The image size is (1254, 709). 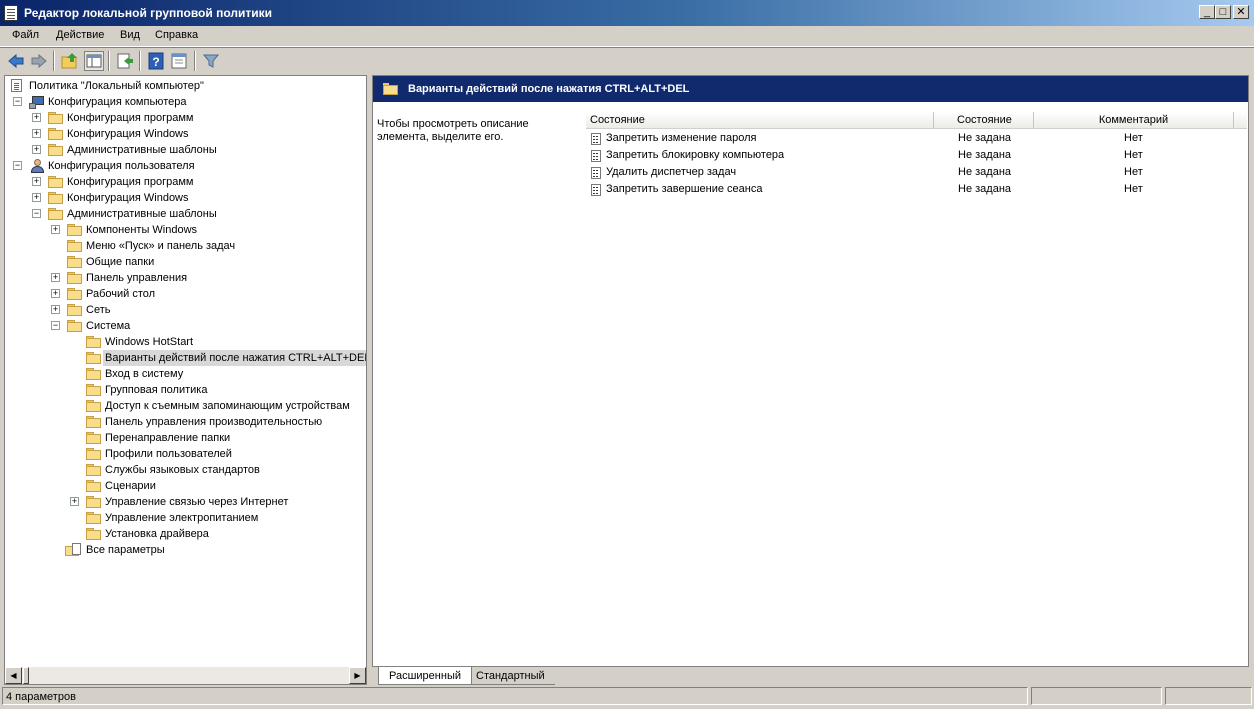 What do you see at coordinates (130, 35) in the screenshot?
I see `menu-view: Вид` at bounding box center [130, 35].